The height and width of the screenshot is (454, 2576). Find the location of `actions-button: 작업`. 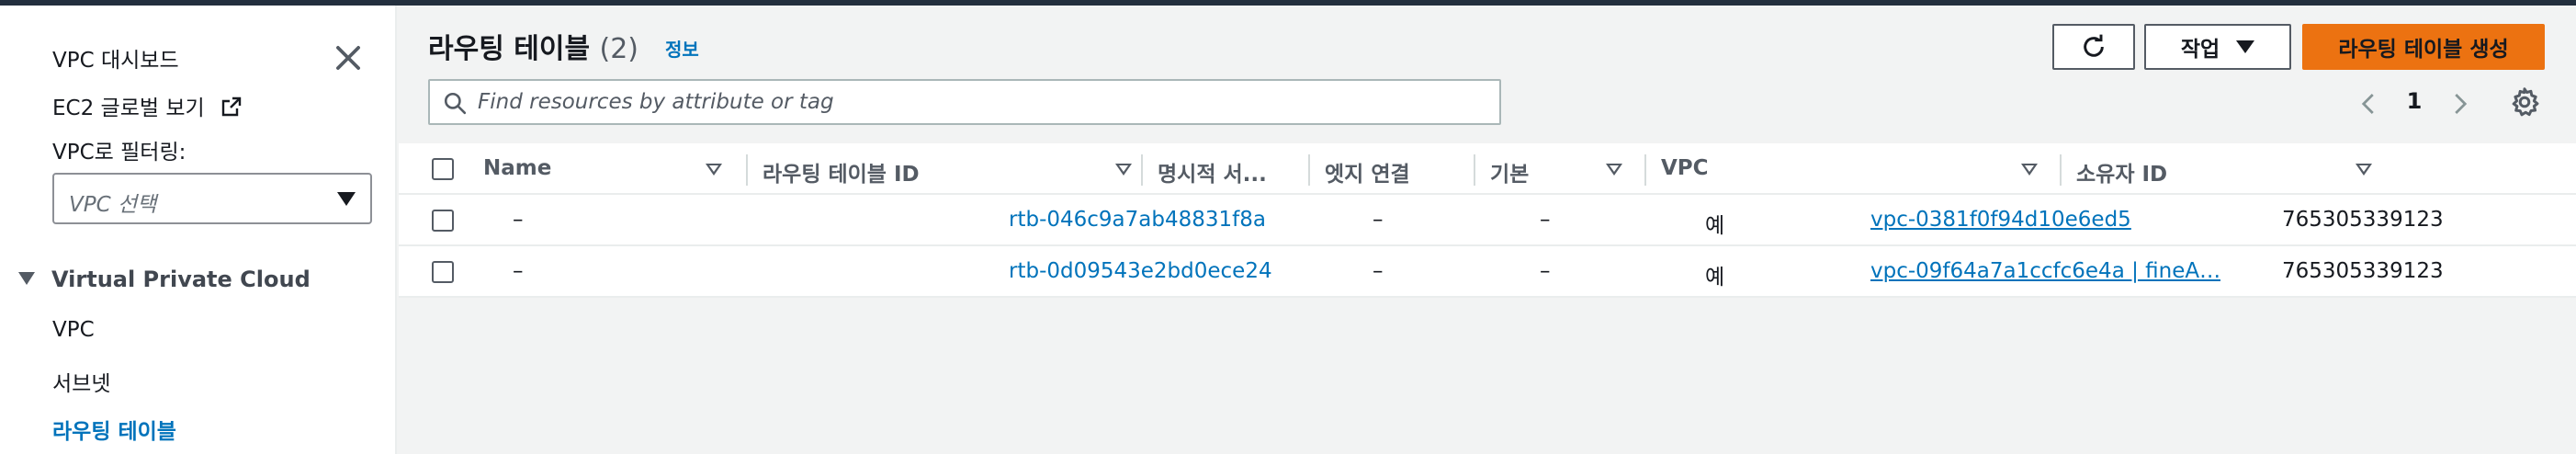

actions-button: 작업 is located at coordinates (2217, 47).